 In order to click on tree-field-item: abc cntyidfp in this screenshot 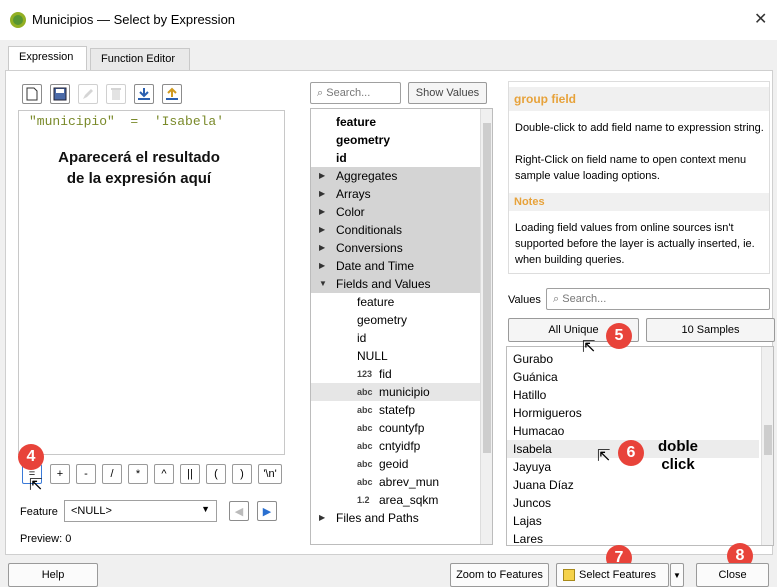, I will do `click(396, 446)`.